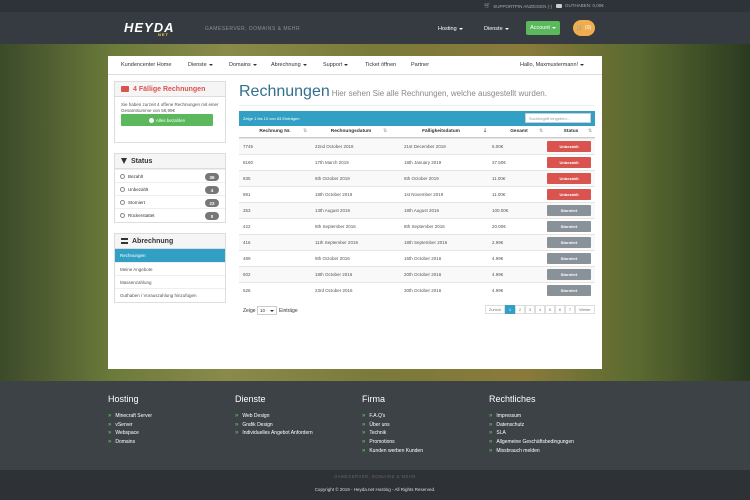 The image size is (750, 500). Describe the element at coordinates (170, 201) in the screenshot. I see `status-filter-storniert: Storniert 23` at that location.